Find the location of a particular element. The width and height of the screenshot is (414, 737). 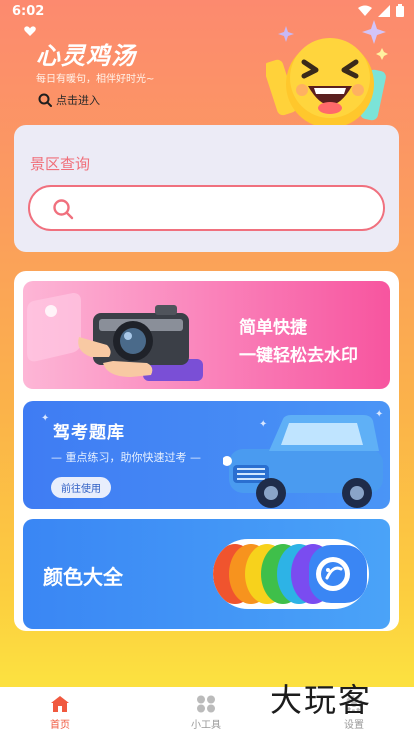

heart-icon is located at coordinates (30, 31).